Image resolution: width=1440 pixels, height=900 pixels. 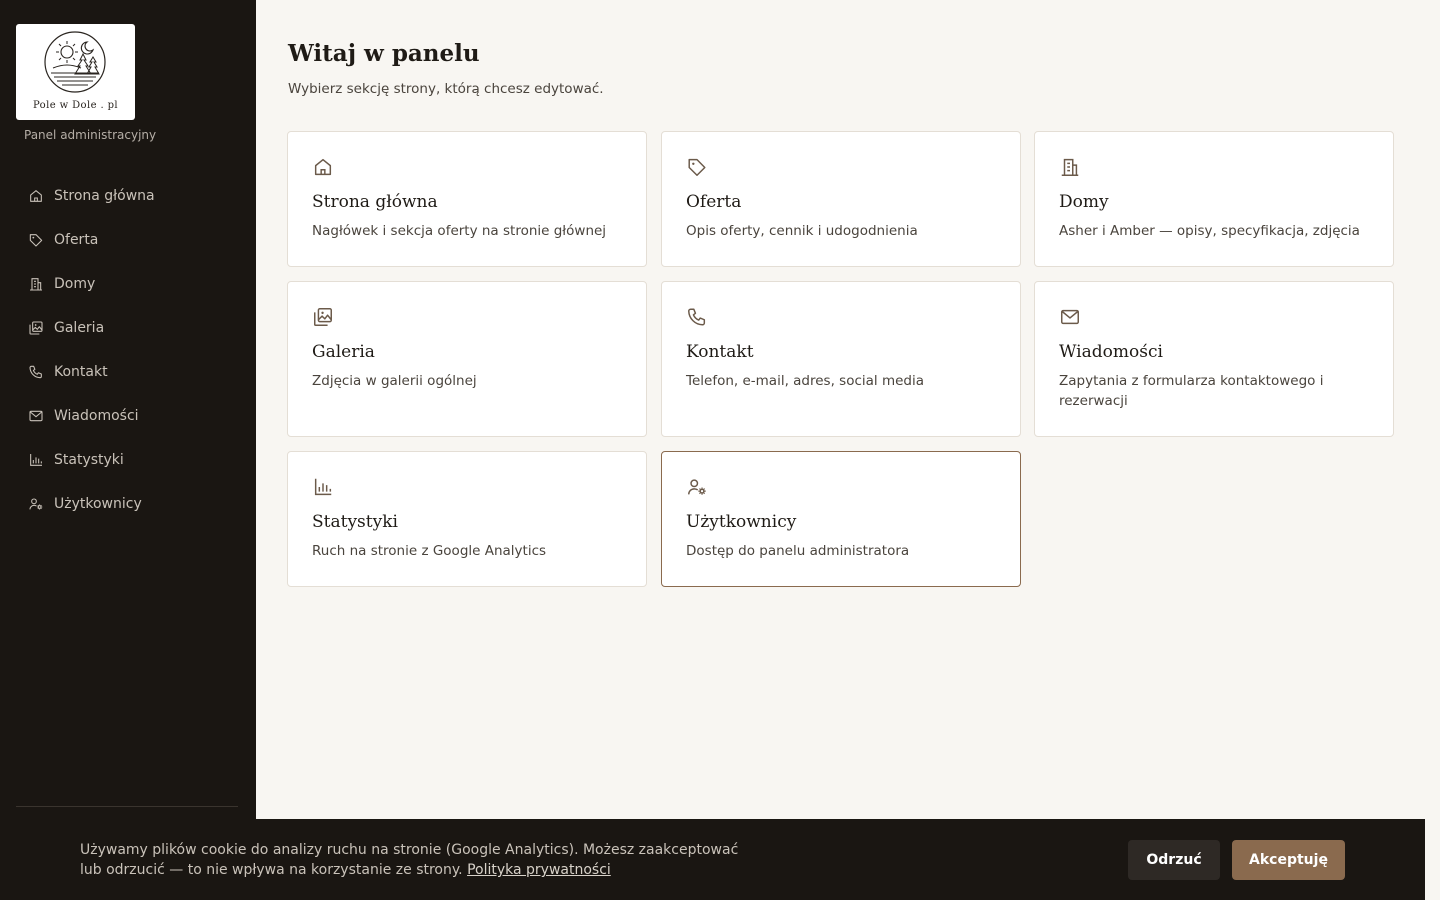 What do you see at coordinates (429, 551) in the screenshot?
I see `card-description: Ruch na stronie z Google Analytics` at bounding box center [429, 551].